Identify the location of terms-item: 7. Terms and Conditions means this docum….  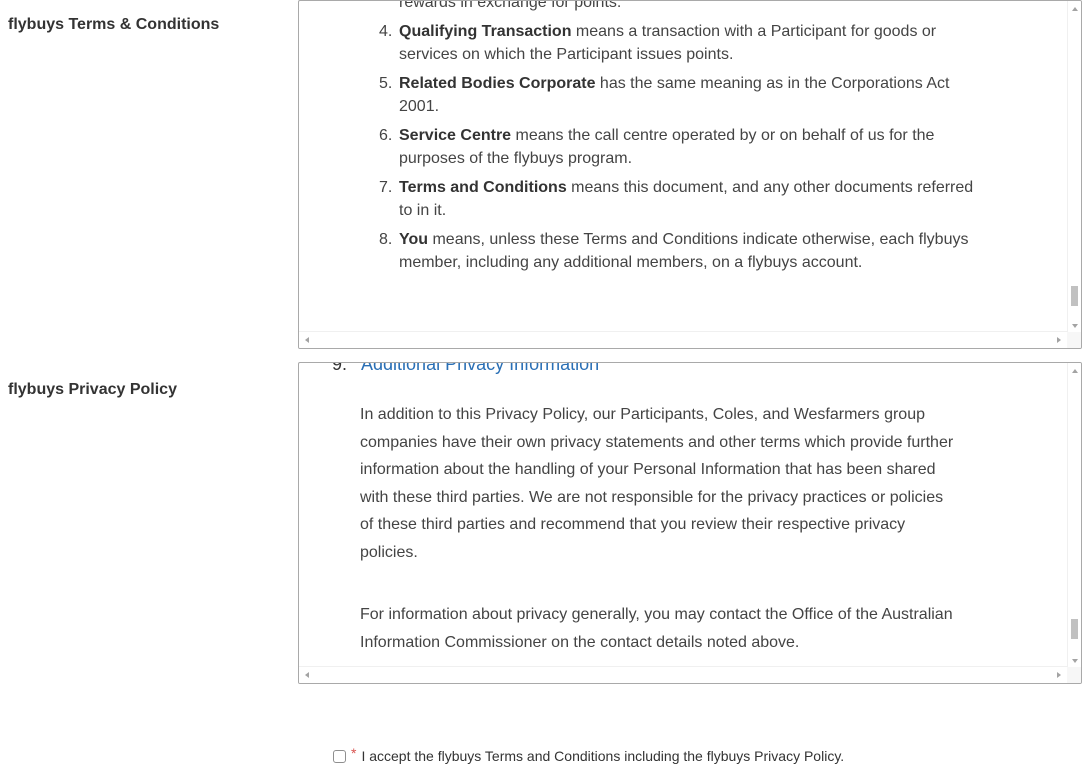
(676, 199).